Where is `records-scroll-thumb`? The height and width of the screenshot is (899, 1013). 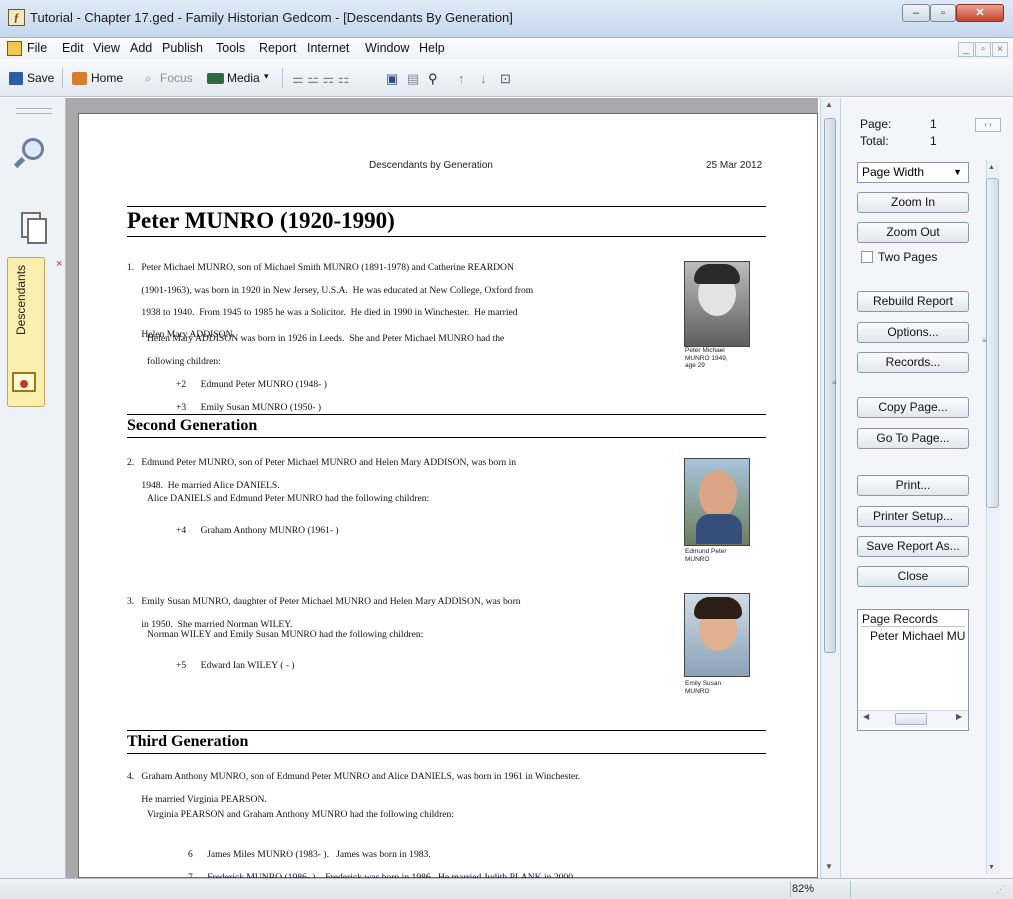
records-scroll-thumb is located at coordinates (911, 719).